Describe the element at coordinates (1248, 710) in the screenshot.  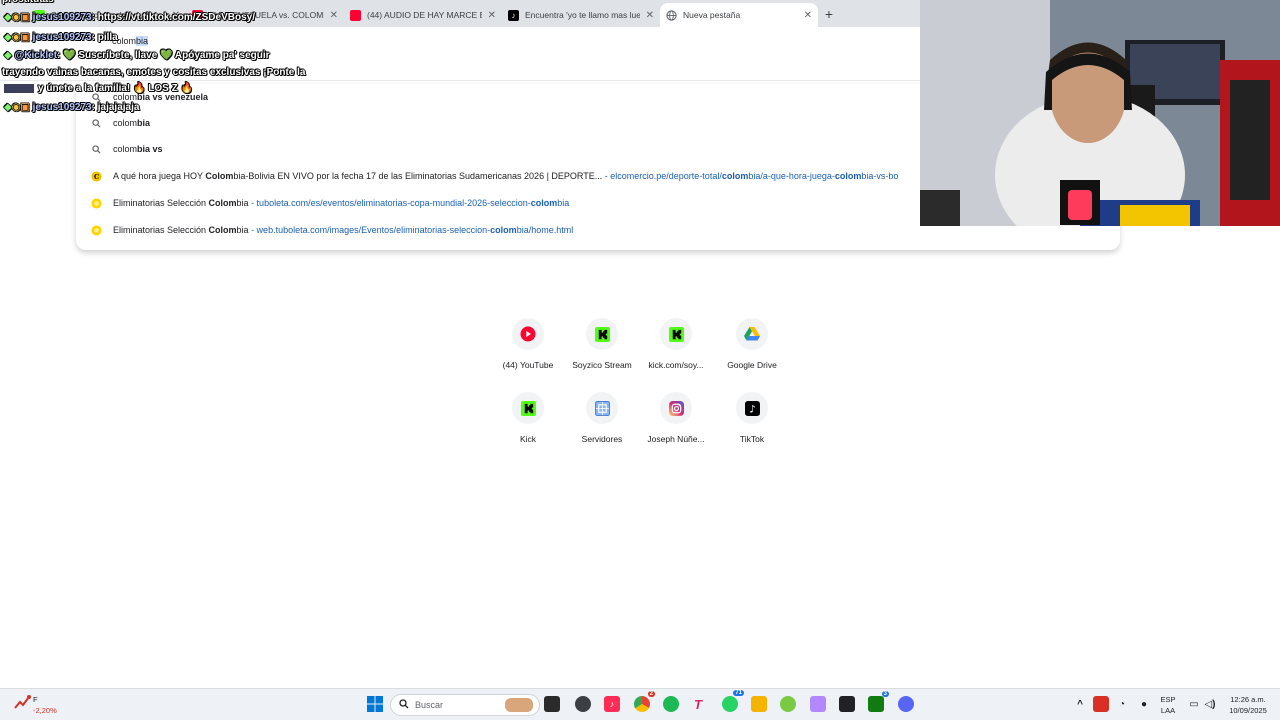
I see `clock-date: 10/09/2025` at that location.